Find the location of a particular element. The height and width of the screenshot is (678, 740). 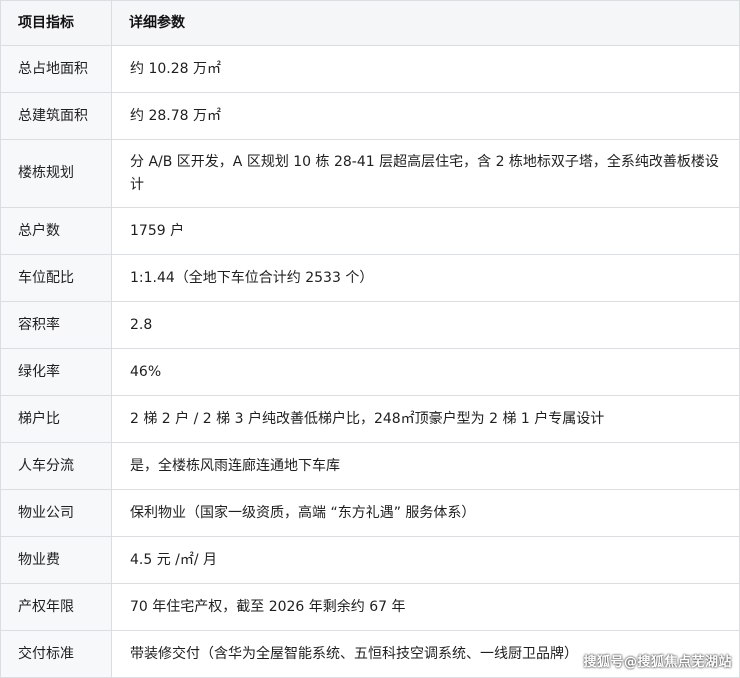

table-row: 总占地面积 约 10.28 万㎡ is located at coordinates (370, 69).